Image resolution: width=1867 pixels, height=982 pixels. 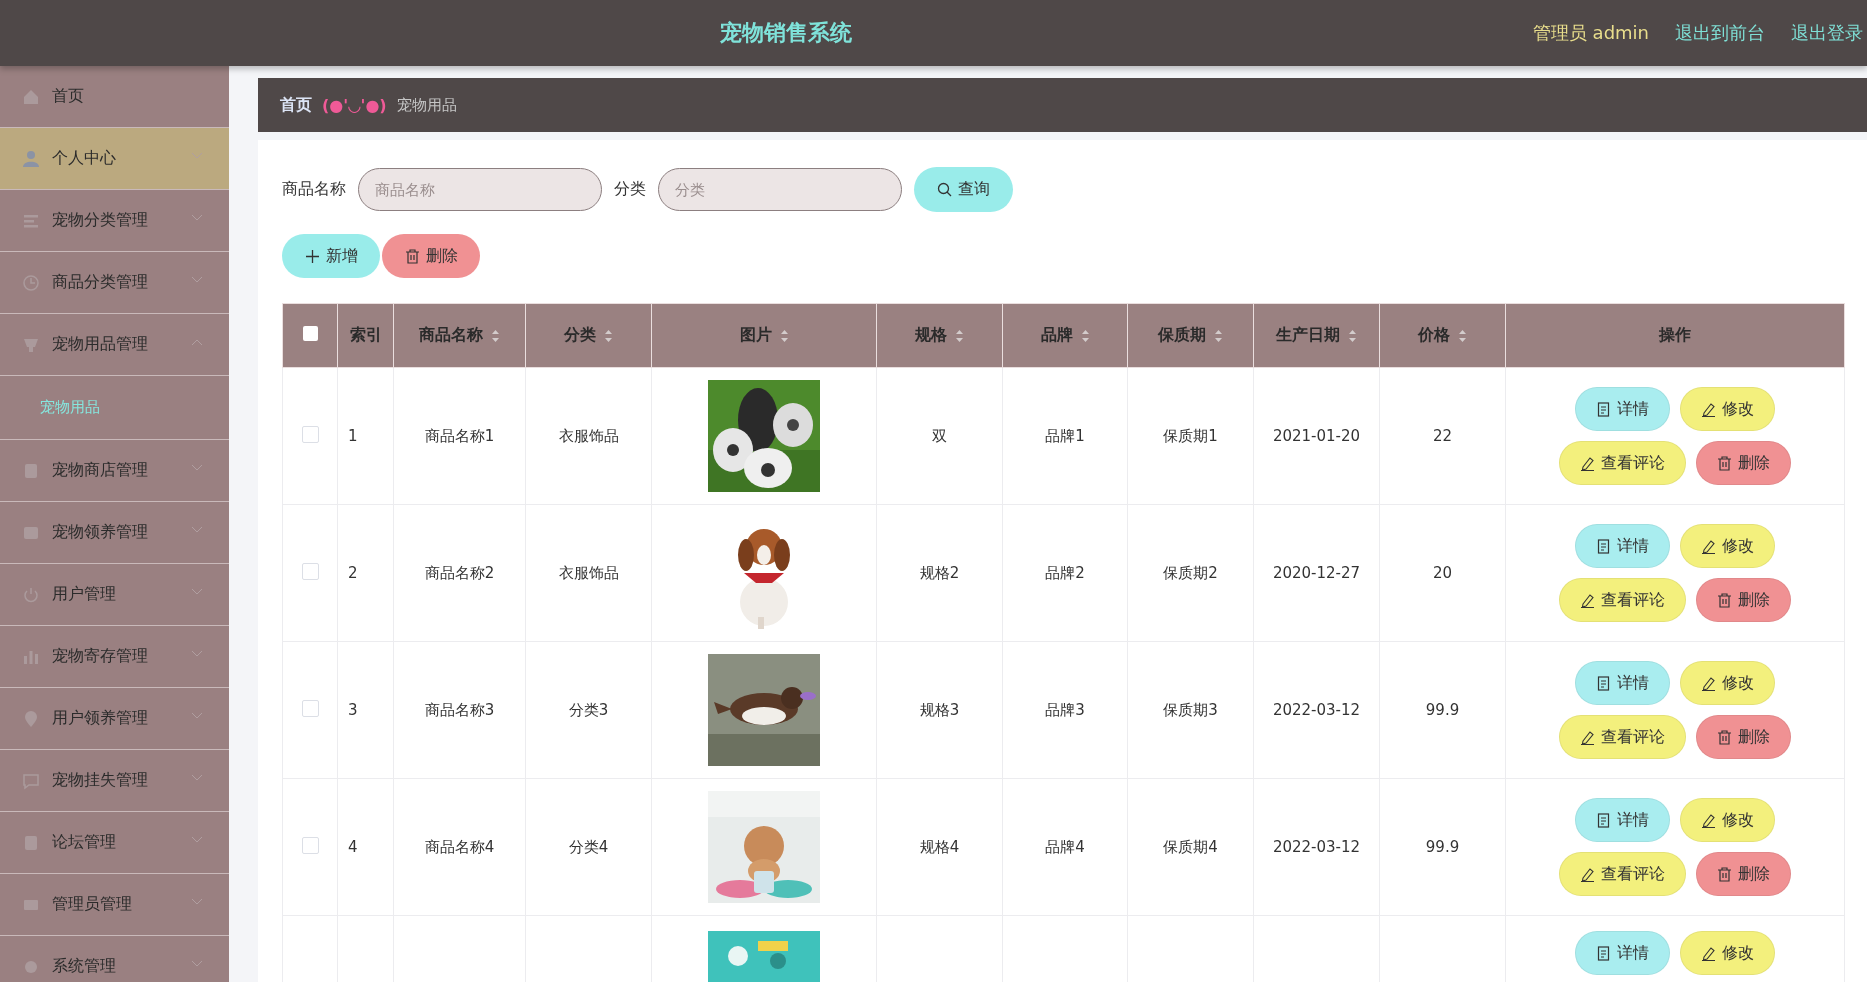 What do you see at coordinates (296, 105) in the screenshot?
I see `breadcrumb-link: 首页` at bounding box center [296, 105].